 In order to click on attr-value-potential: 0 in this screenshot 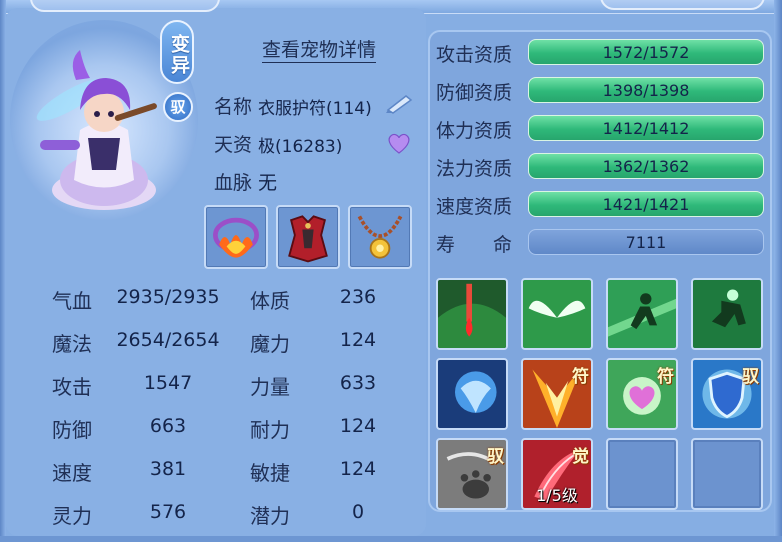, I will do `click(358, 512)`.